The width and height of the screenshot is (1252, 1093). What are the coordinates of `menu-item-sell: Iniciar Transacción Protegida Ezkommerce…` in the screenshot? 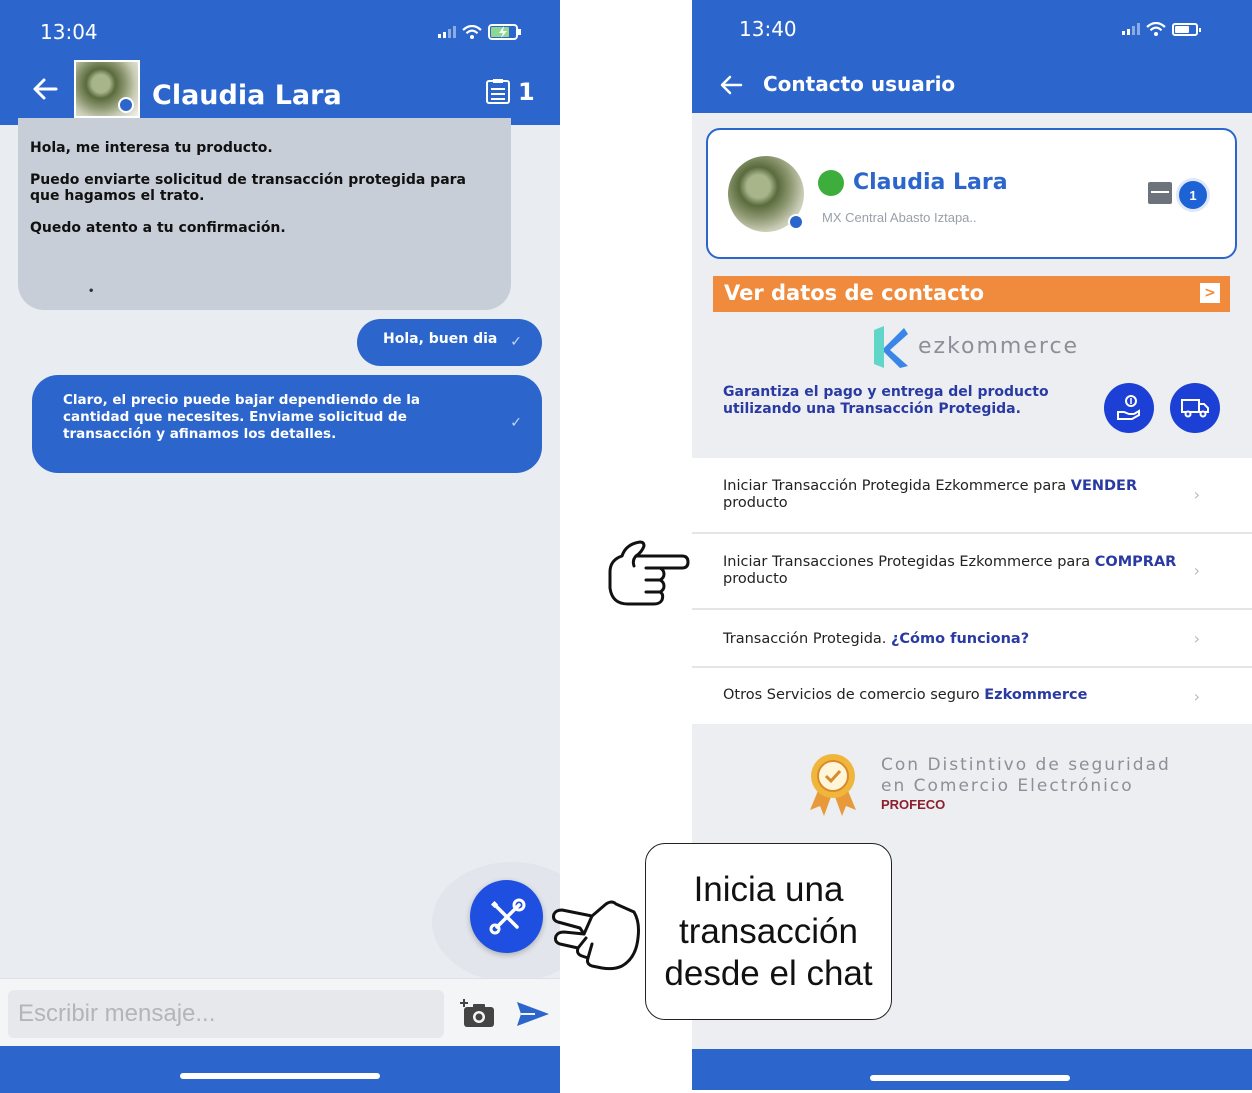 It's located at (972, 496).